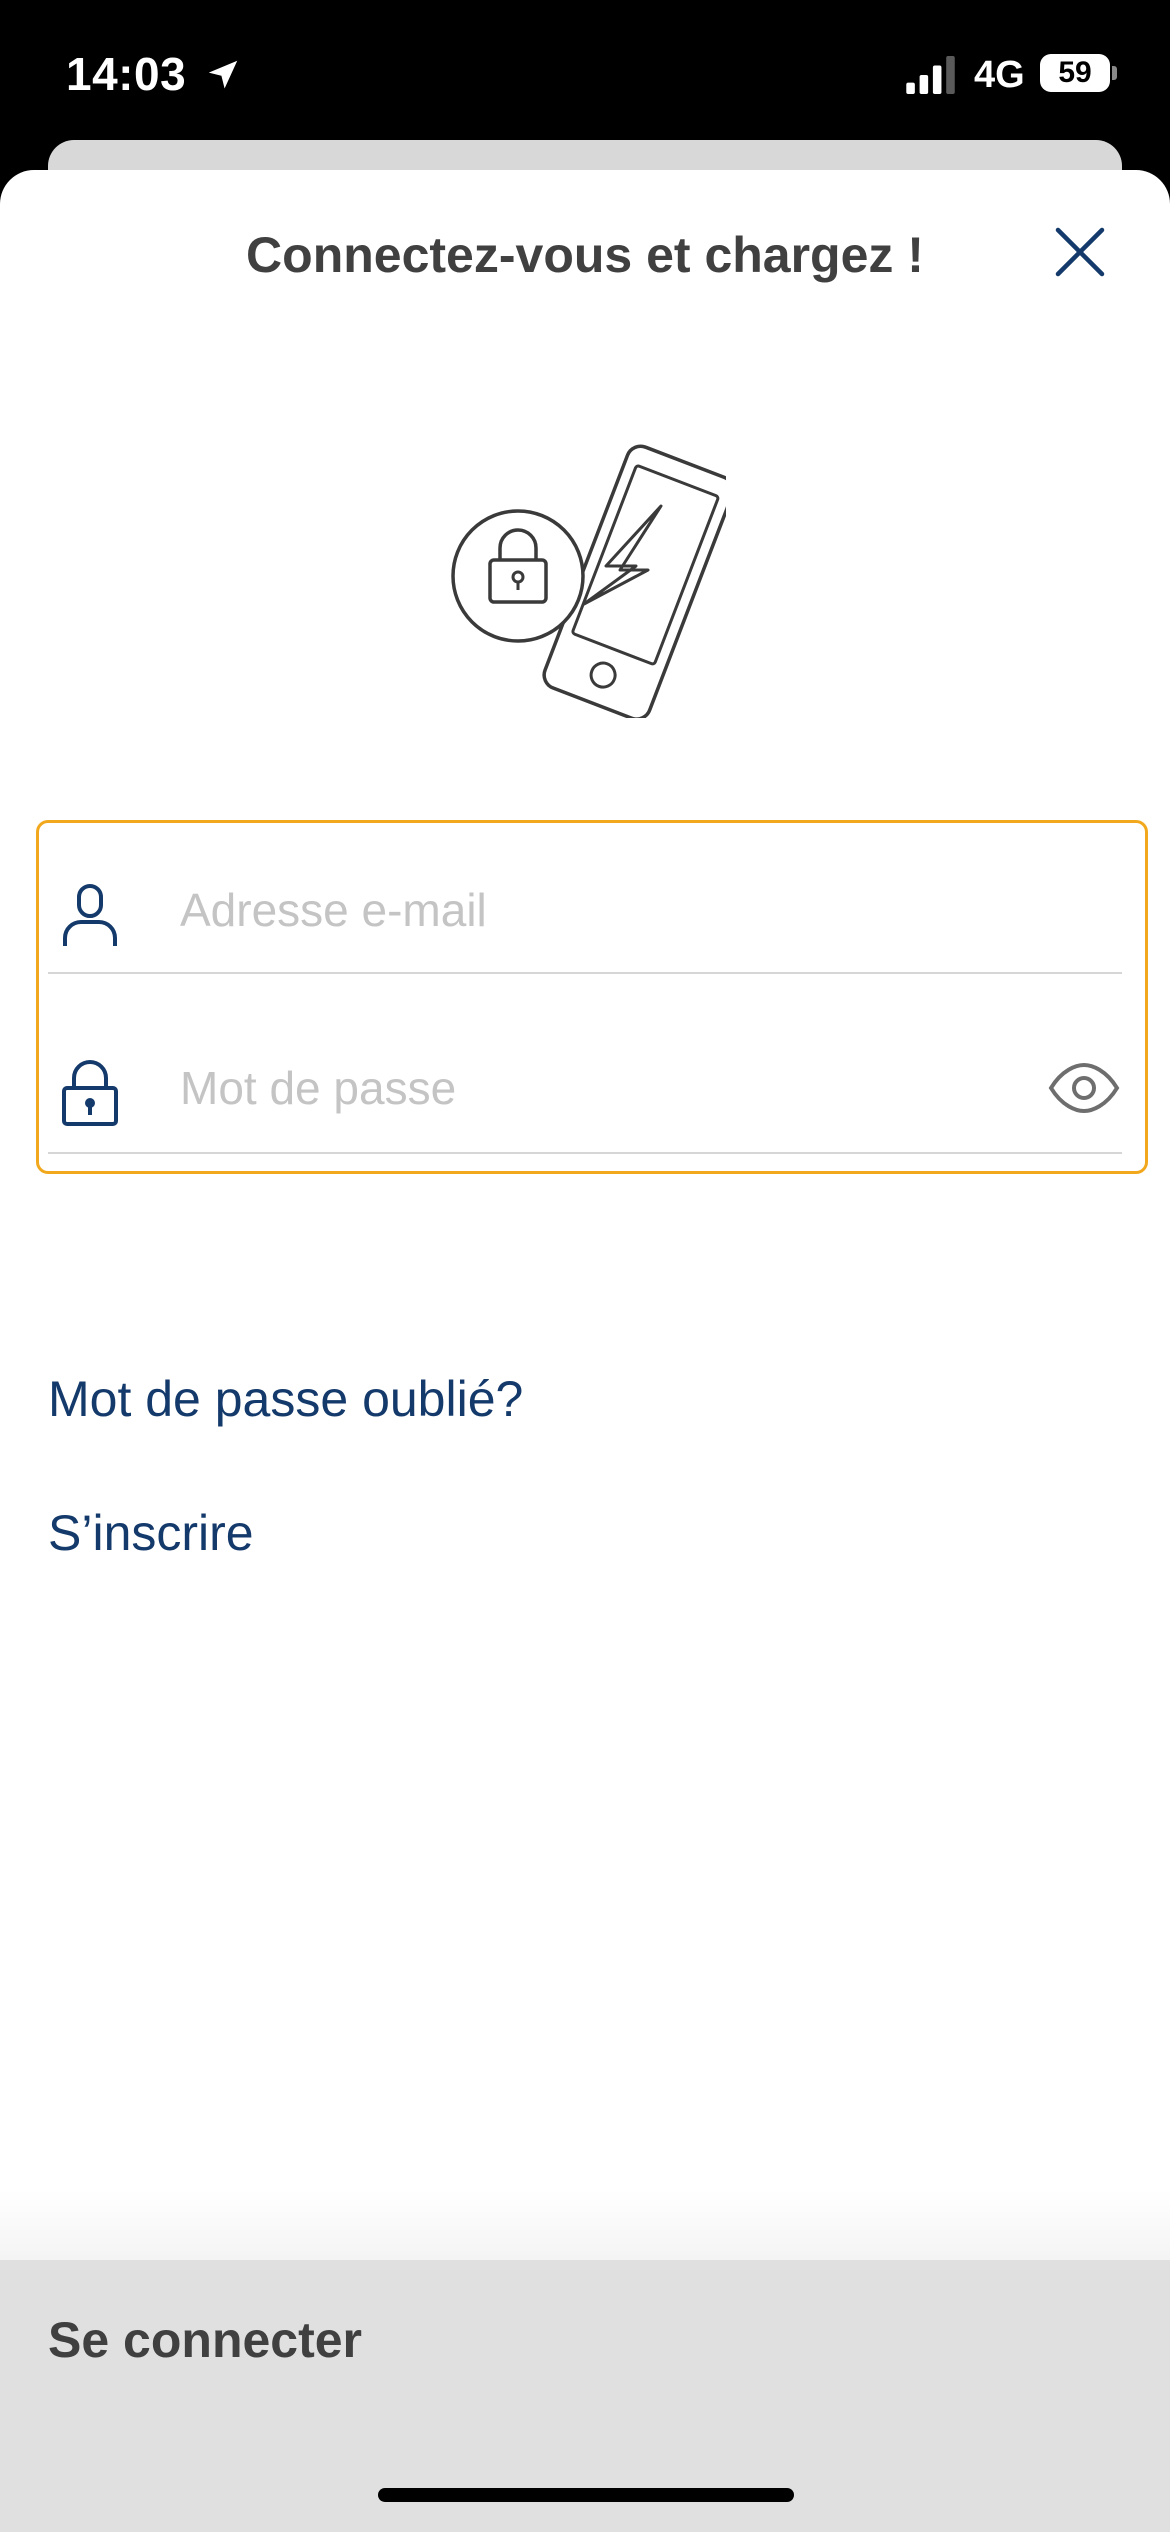 The image size is (1170, 2532). What do you see at coordinates (570, 910) in the screenshot?
I see `email-input` at bounding box center [570, 910].